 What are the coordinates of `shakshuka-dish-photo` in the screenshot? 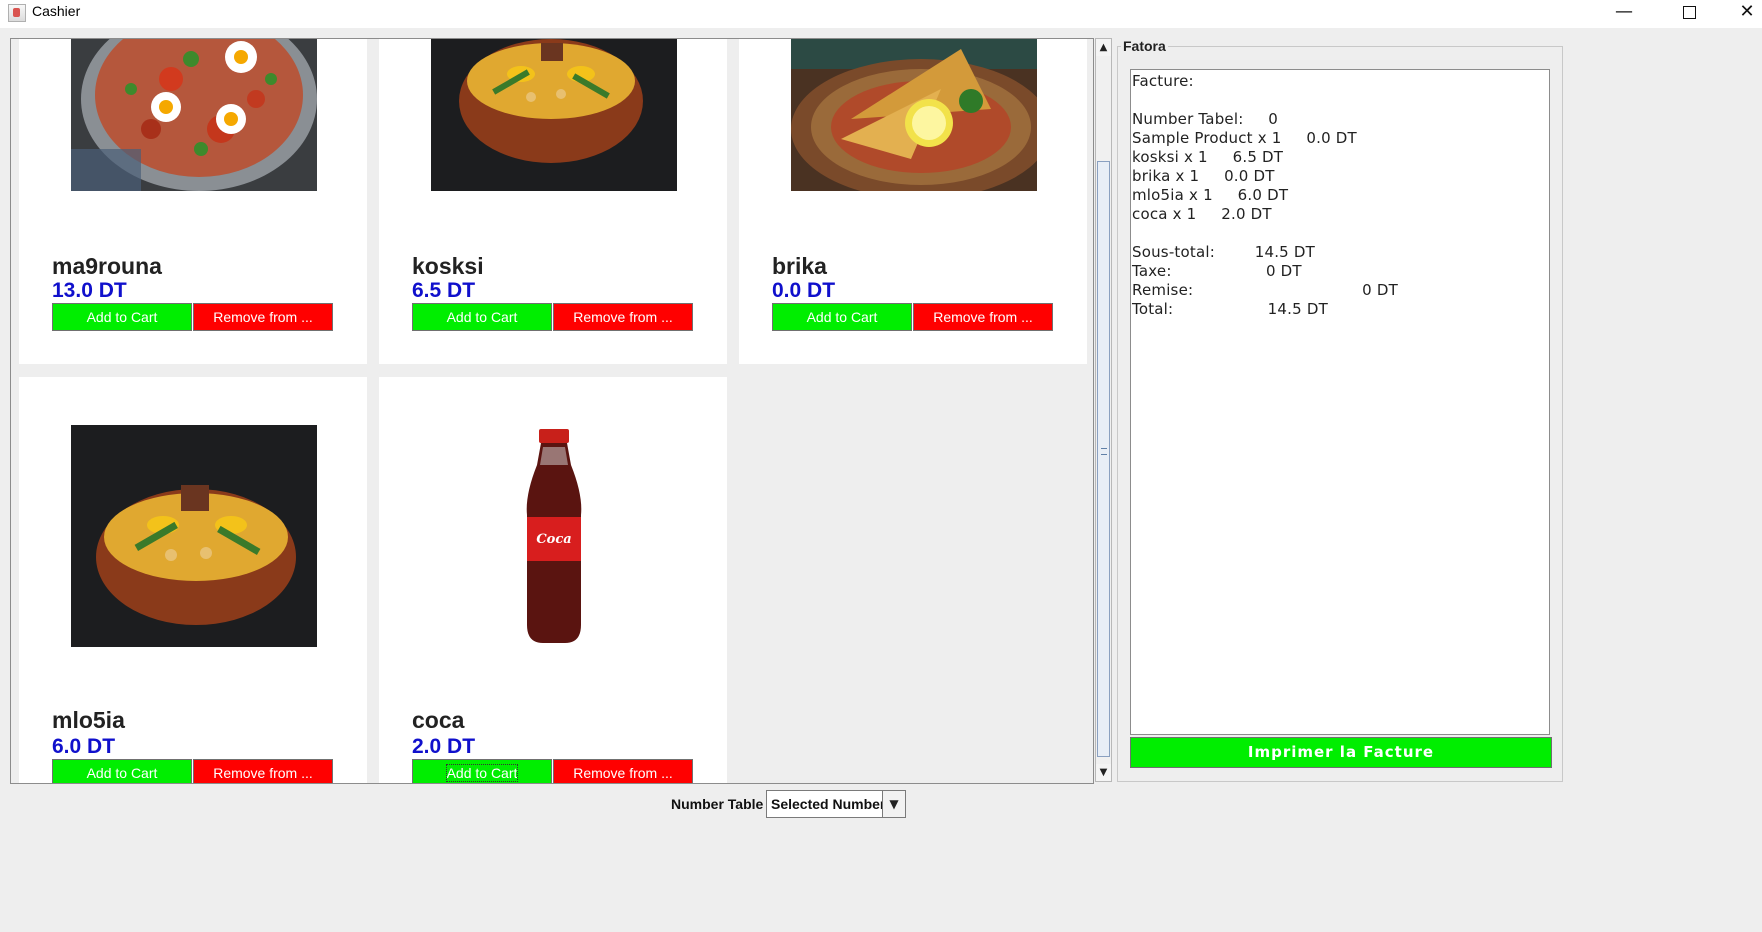 It's located at (194, 115).